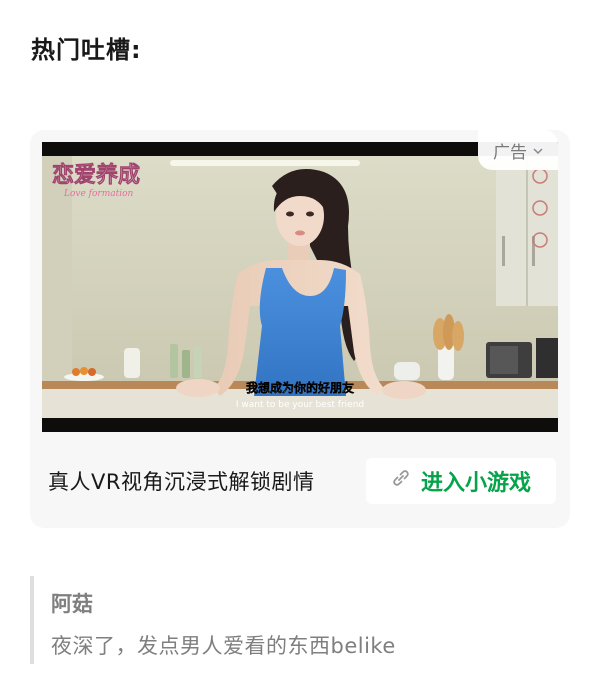 The height and width of the screenshot is (681, 600). Describe the element at coordinates (300, 620) in the screenshot. I see `comment-quote: 阿菇 夜深了，发点男人爱看的东西belike` at that location.